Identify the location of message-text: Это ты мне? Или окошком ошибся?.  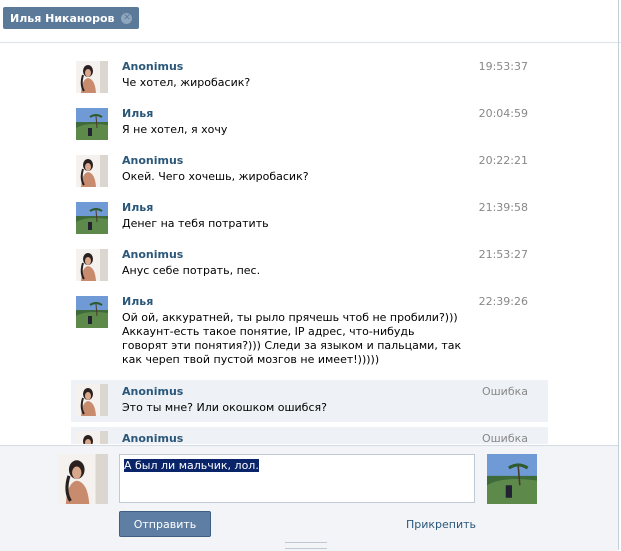
(224, 407).